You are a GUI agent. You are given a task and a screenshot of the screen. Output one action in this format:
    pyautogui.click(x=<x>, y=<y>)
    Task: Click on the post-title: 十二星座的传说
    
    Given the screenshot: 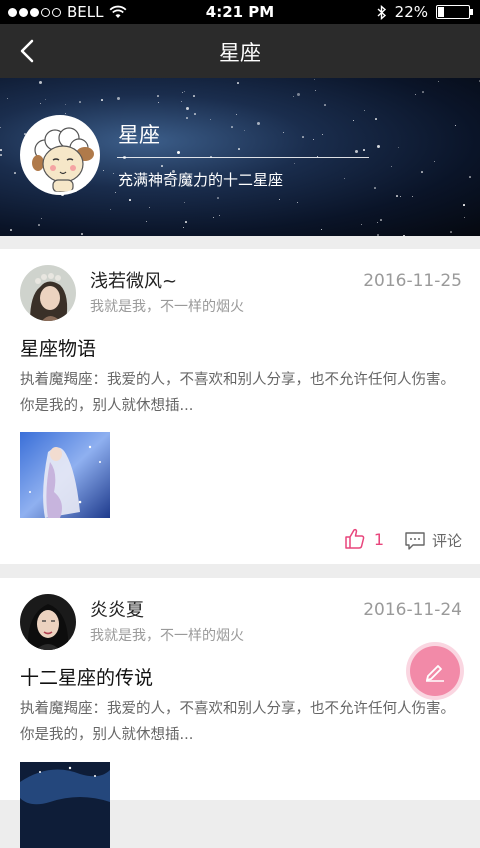 What is the action you would take?
    pyautogui.click(x=86, y=676)
    